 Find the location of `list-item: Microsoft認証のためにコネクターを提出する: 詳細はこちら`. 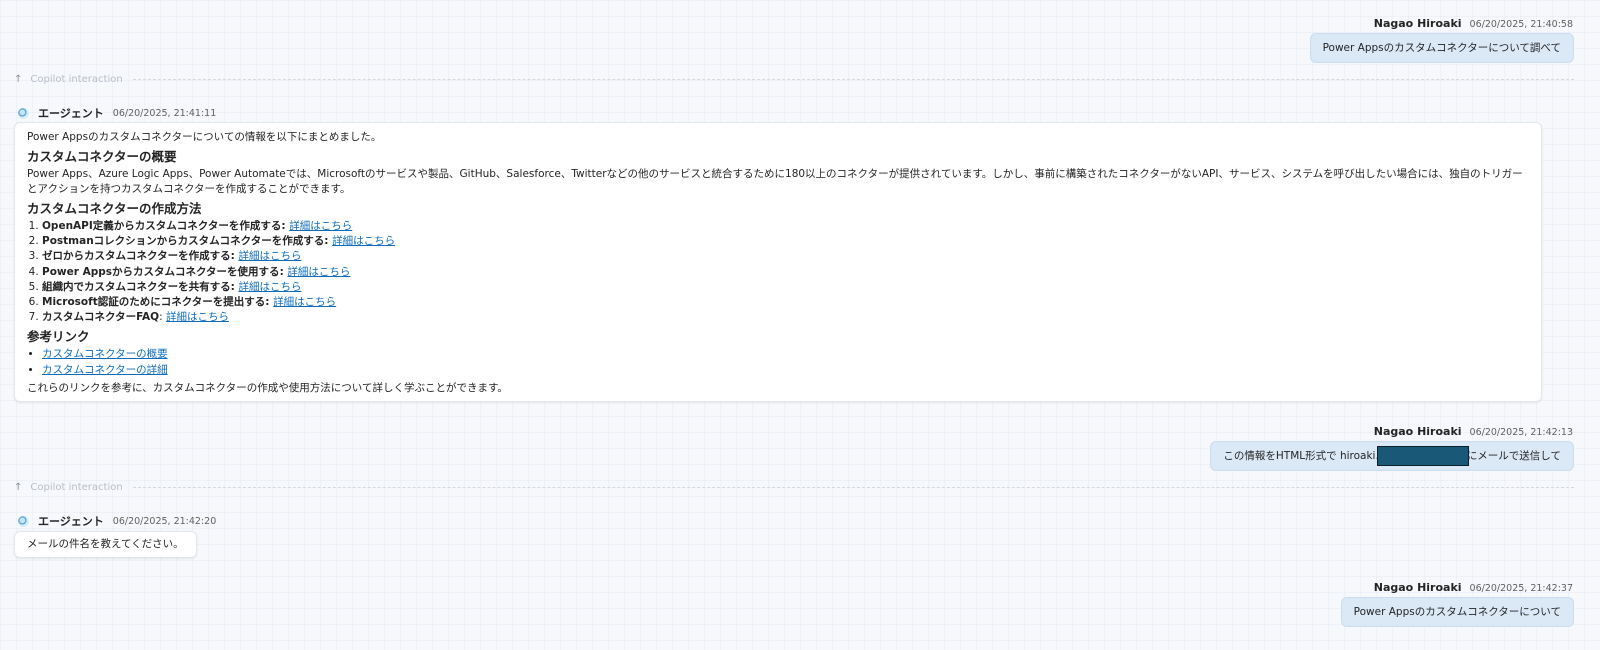

list-item: Microsoft認証のためにコネクターを提出する: 詳細はこちら is located at coordinates (785, 302).